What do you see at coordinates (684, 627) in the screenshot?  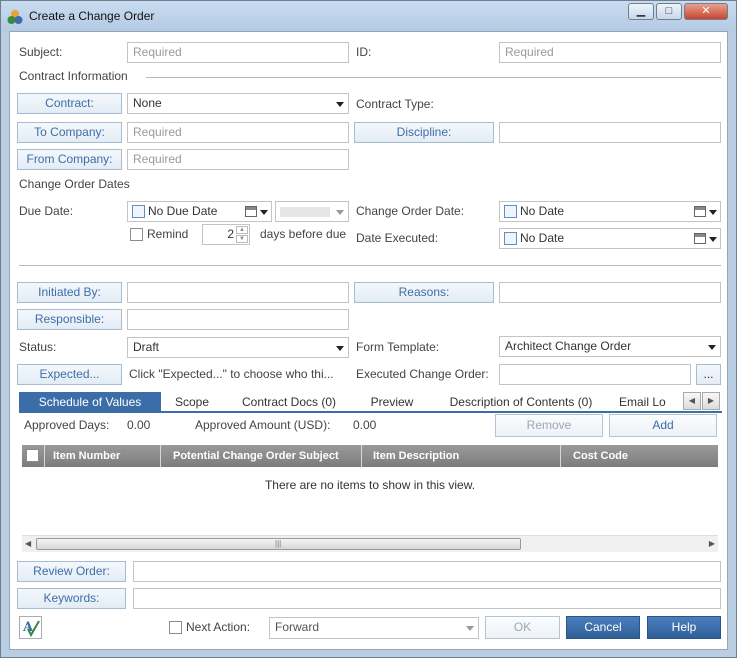 I see `help-button: Help` at bounding box center [684, 627].